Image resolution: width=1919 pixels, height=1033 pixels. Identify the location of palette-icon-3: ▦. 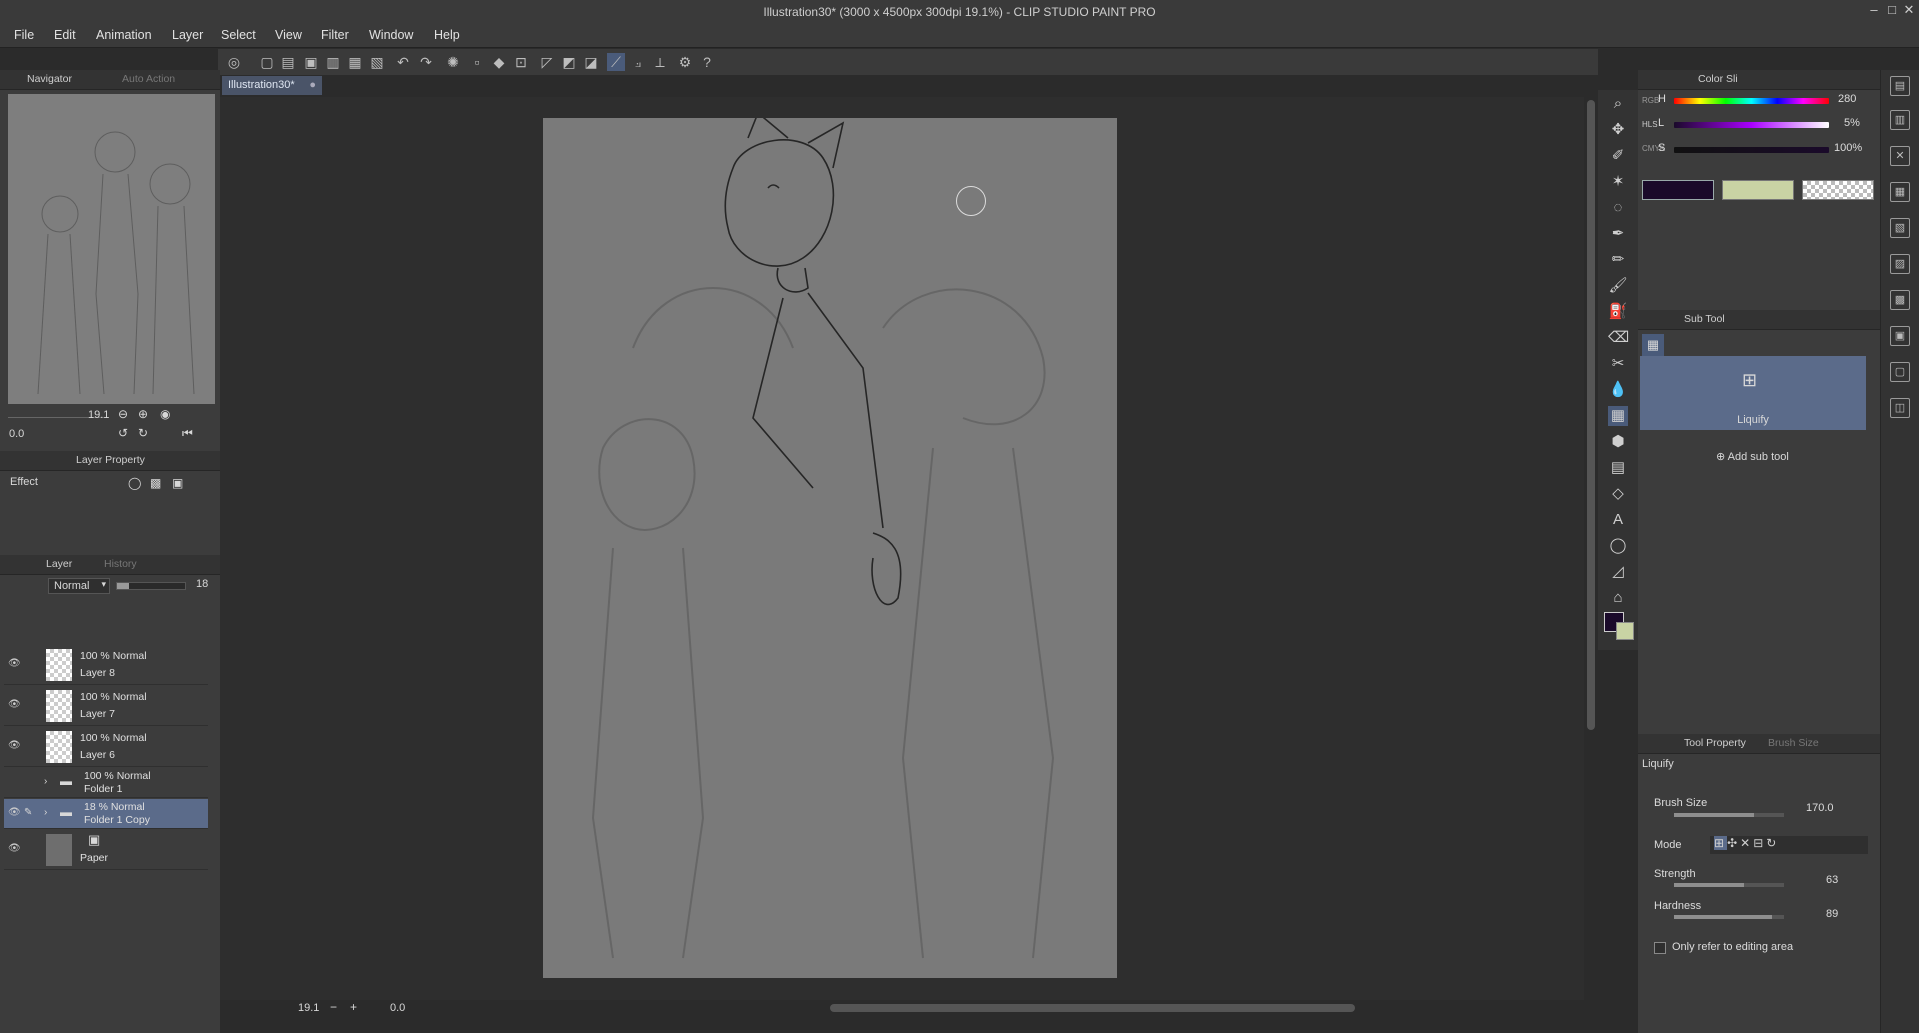
(1900, 192).